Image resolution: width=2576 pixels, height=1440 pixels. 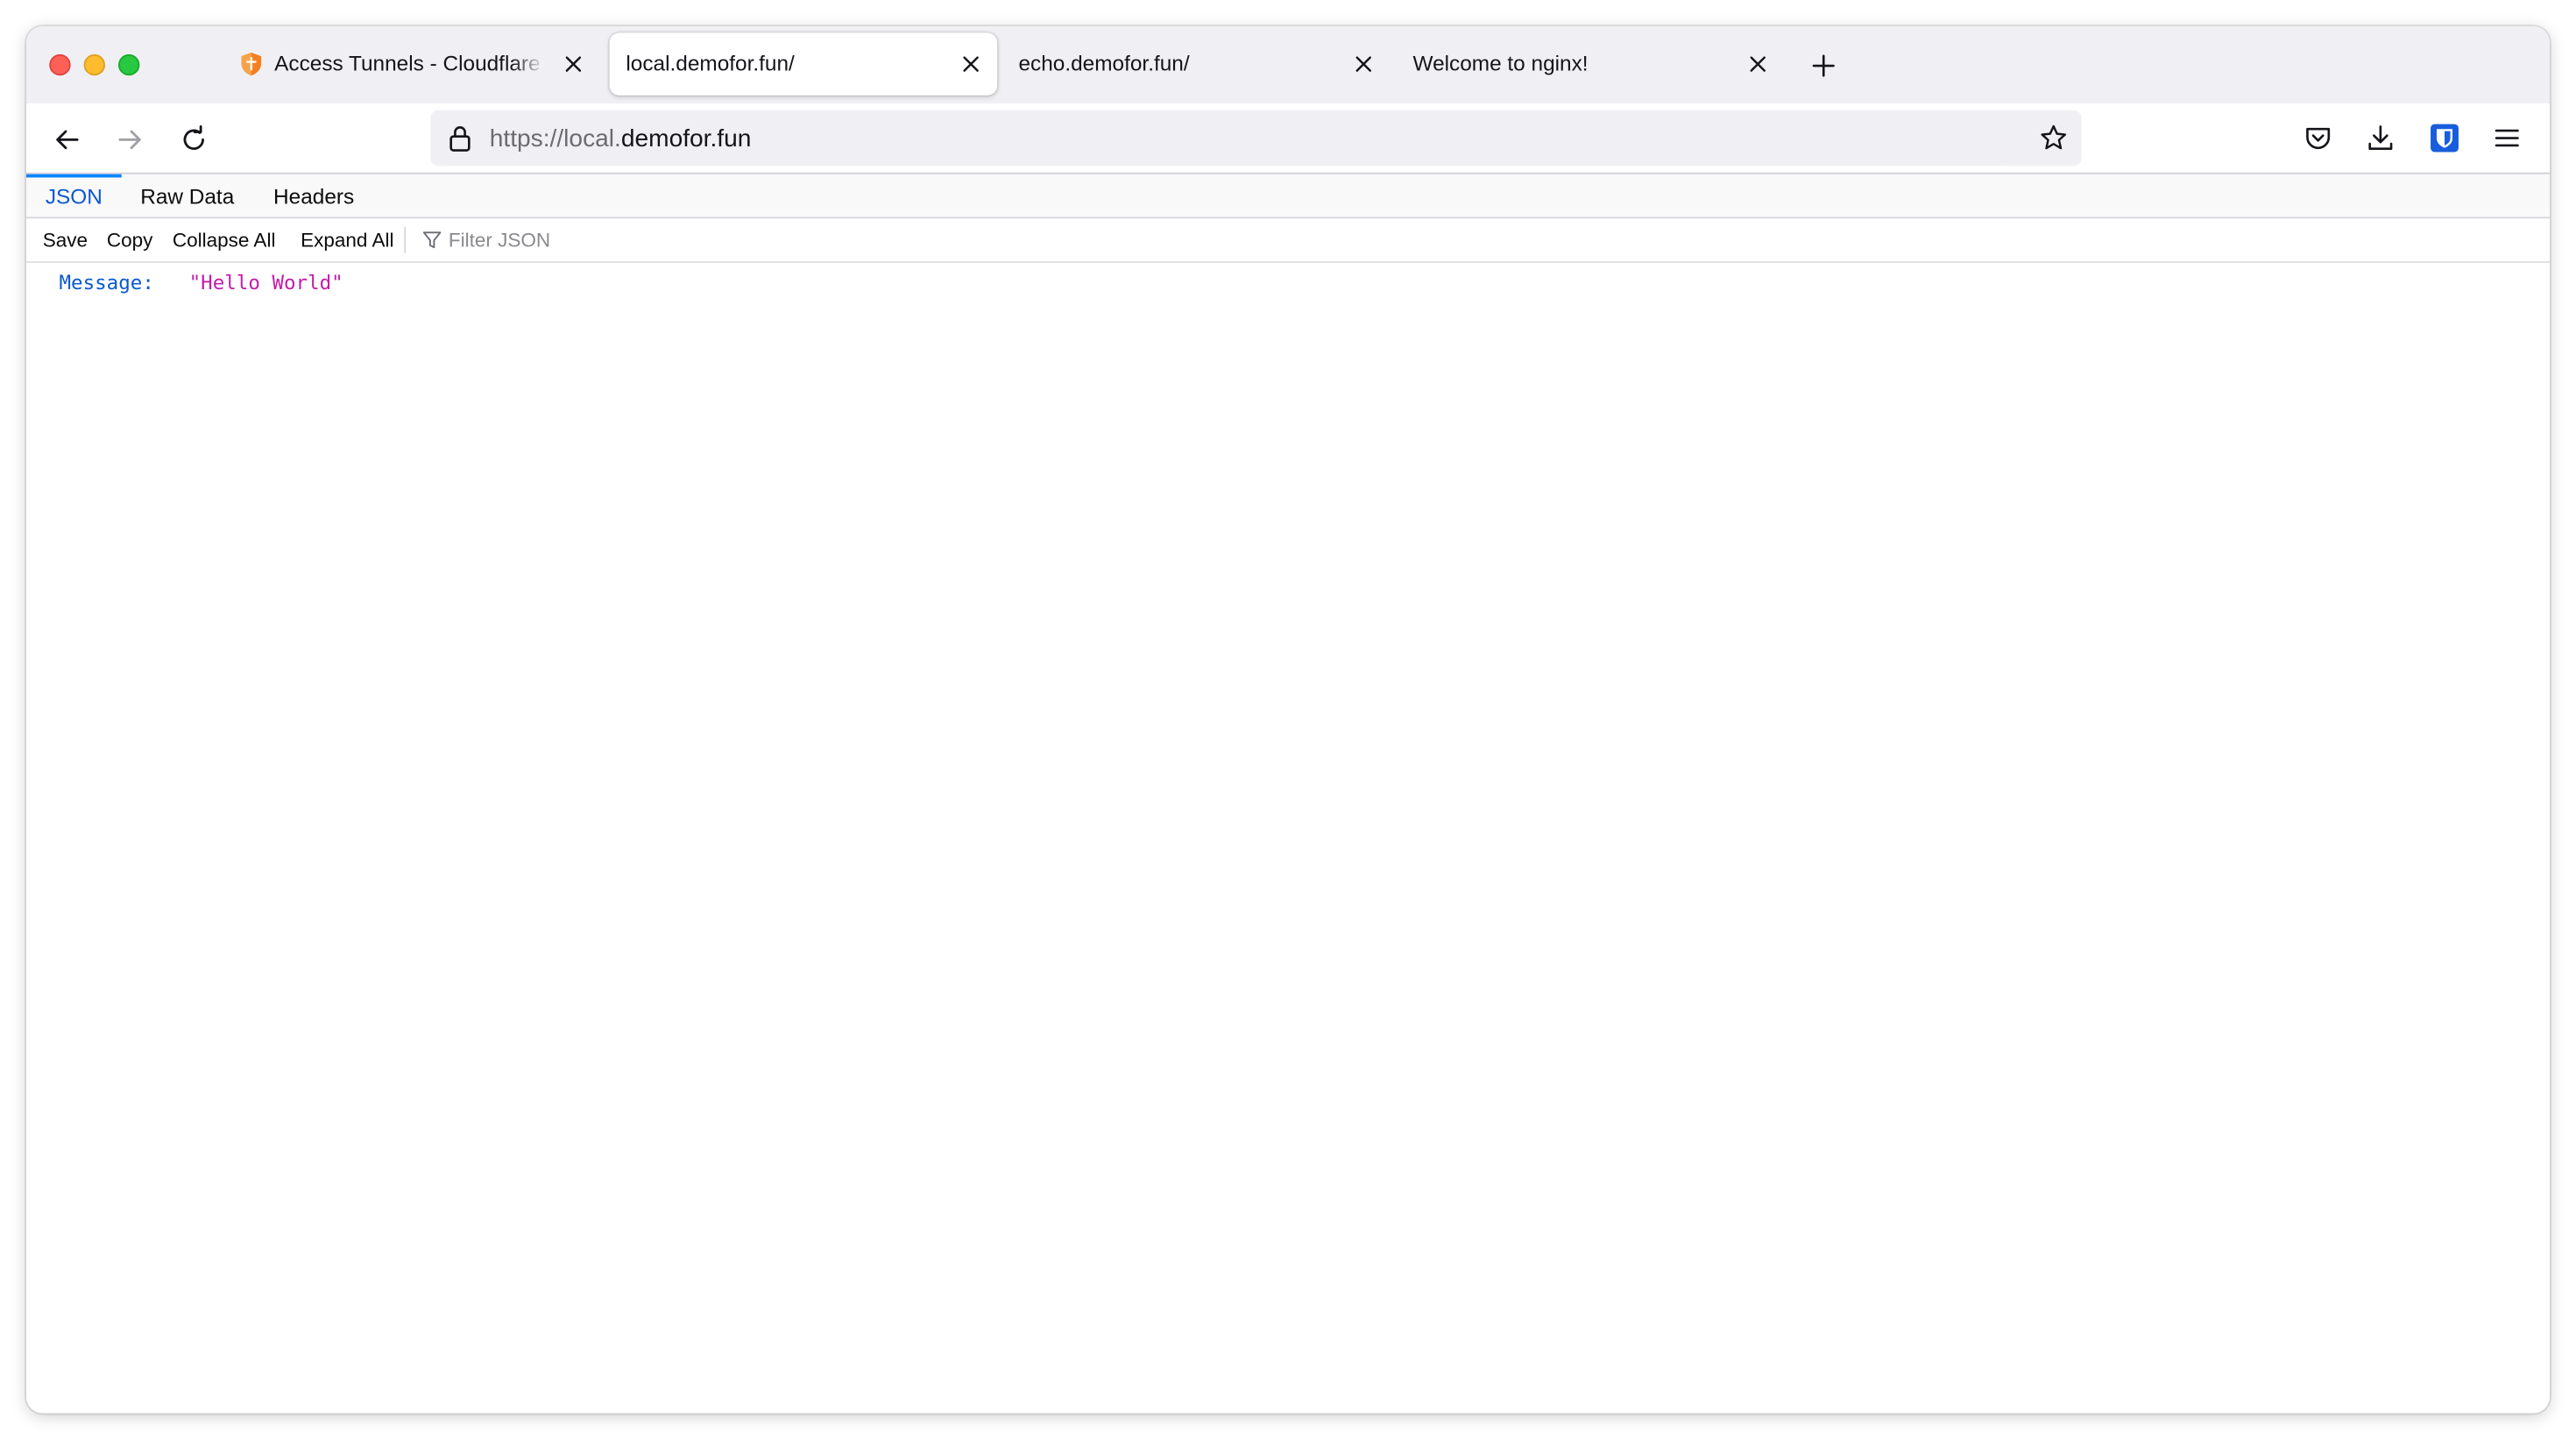 What do you see at coordinates (1500, 64) in the screenshot?
I see `tab-title: Welcome to nginx!` at bounding box center [1500, 64].